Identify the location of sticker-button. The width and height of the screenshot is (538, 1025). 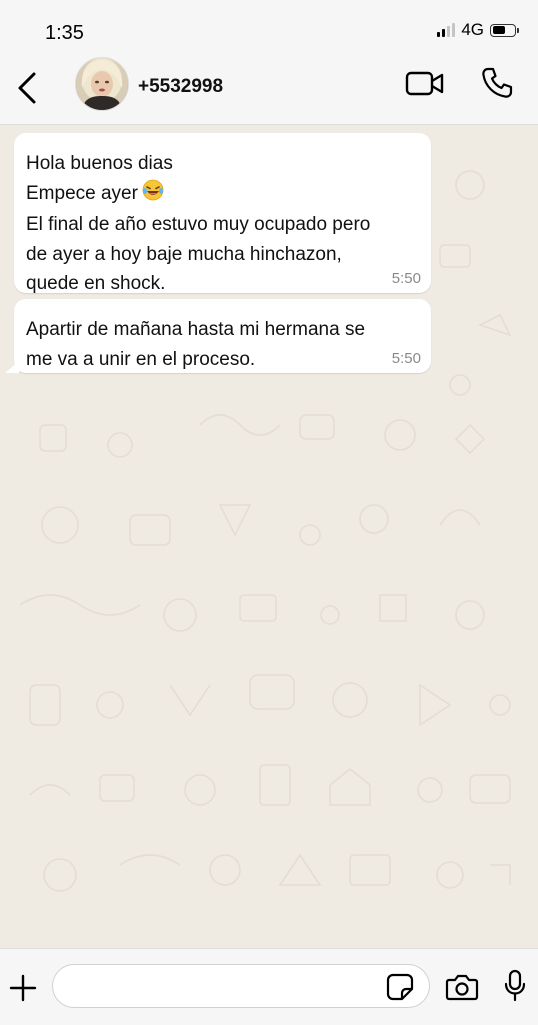
(400, 987).